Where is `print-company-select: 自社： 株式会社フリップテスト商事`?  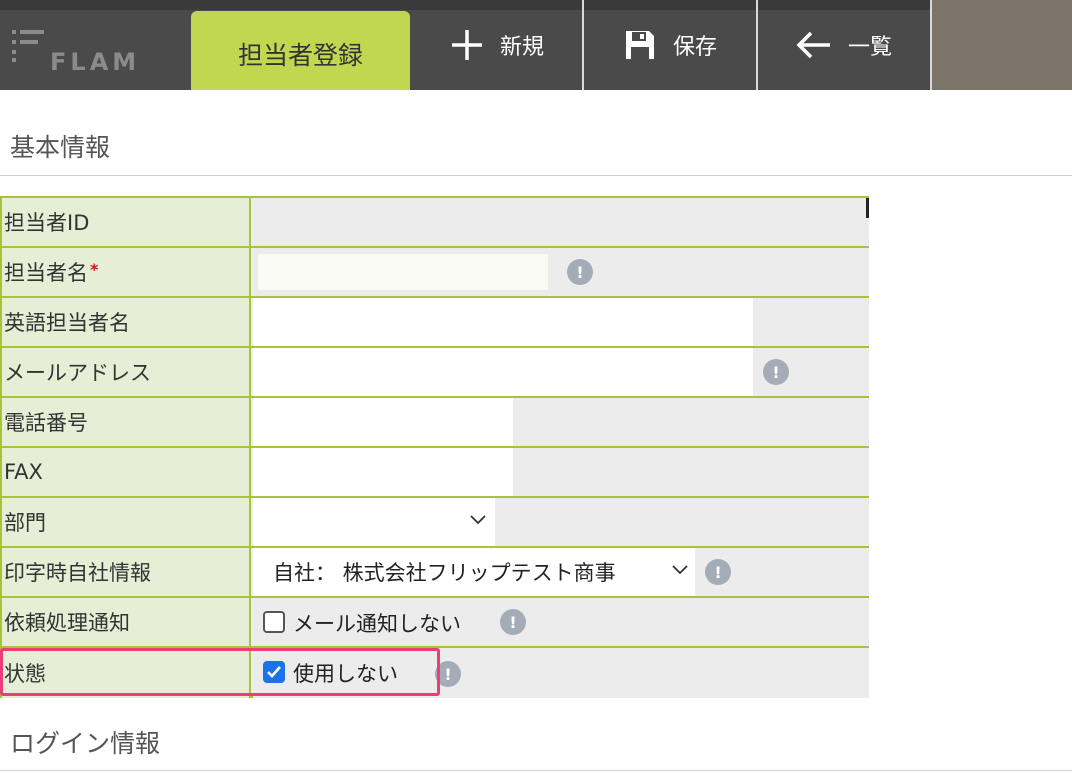
print-company-select: 自社： 株式会社フリップテスト商事 is located at coordinates (474, 572).